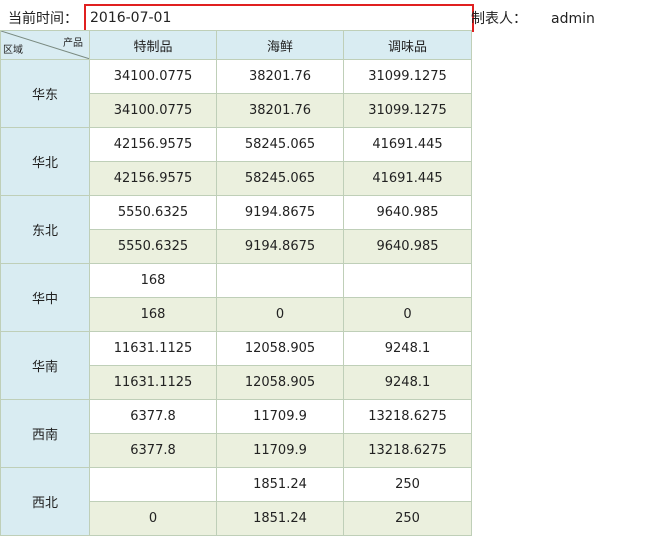  Describe the element at coordinates (45, 433) in the screenshot. I see `region-cell: 西南` at that location.